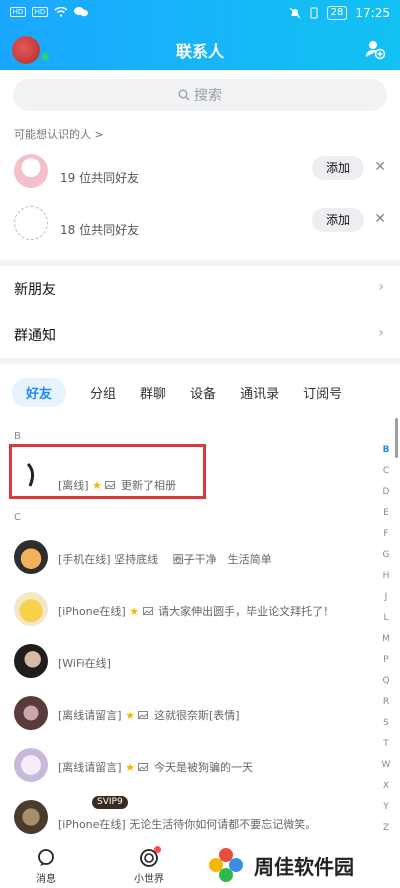 The width and height of the screenshot is (400, 888). Describe the element at coordinates (110, 802) in the screenshot. I see `svip-badge: SVIP9` at that location.